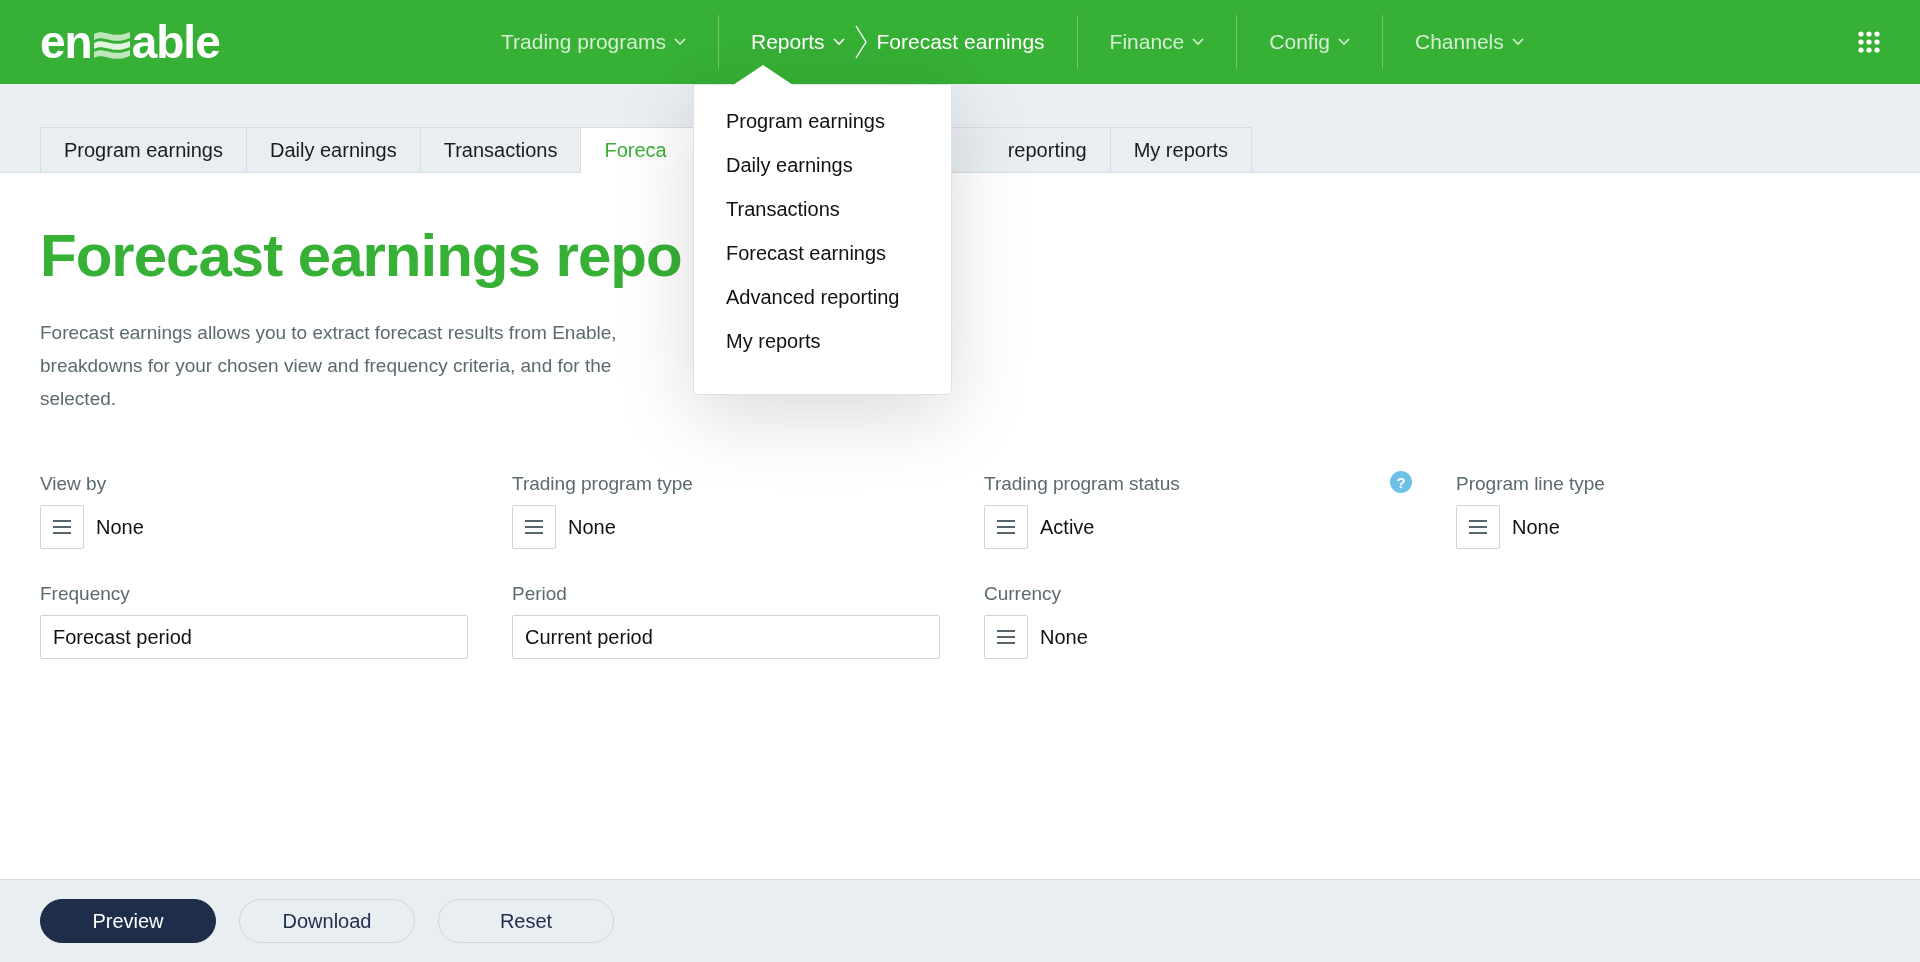 This screenshot has width=1920, height=962. What do you see at coordinates (1082, 484) in the screenshot?
I see `field-label: Trading program status` at bounding box center [1082, 484].